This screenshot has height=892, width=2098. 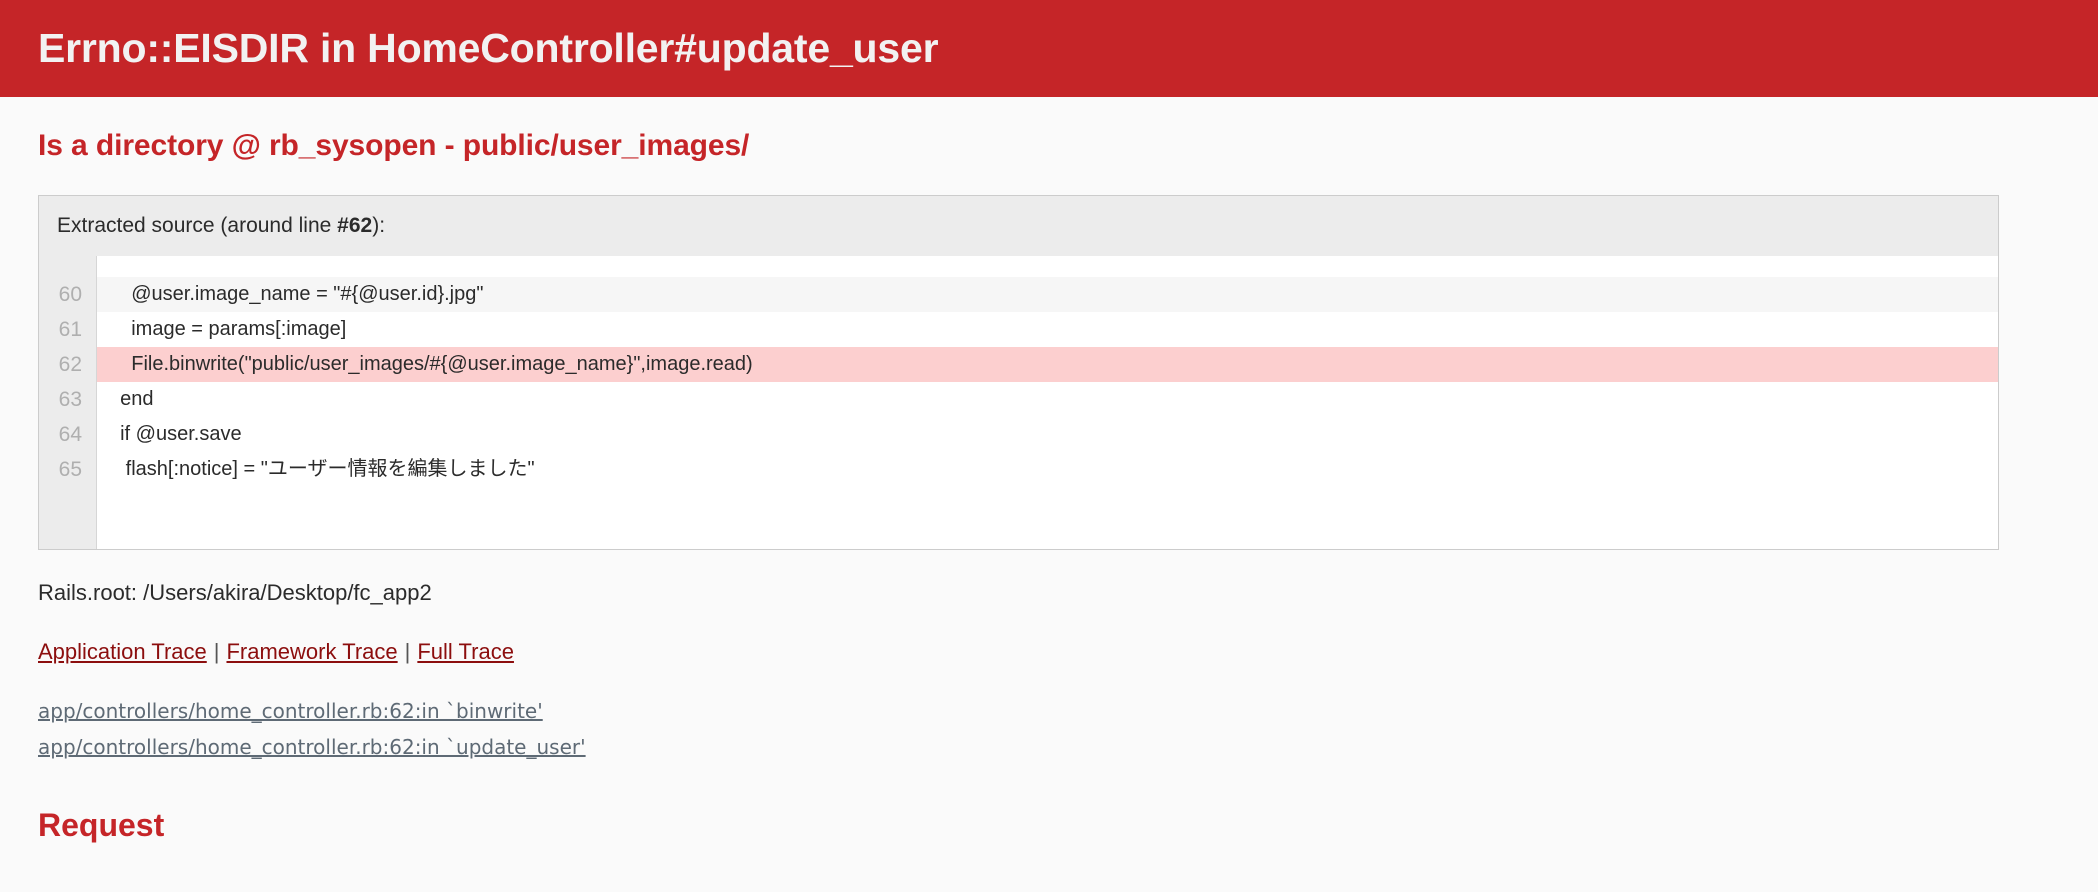 What do you see at coordinates (1018, 225) in the screenshot?
I see `extracted-source-title: Extracted source (around line #62):` at bounding box center [1018, 225].